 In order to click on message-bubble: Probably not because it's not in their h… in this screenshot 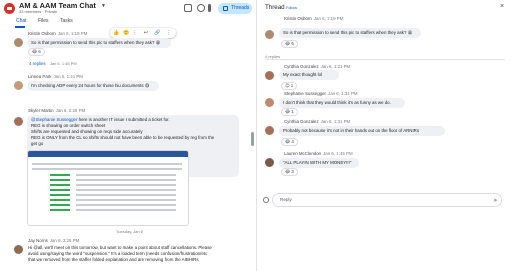, I will do `click(362, 131)`.